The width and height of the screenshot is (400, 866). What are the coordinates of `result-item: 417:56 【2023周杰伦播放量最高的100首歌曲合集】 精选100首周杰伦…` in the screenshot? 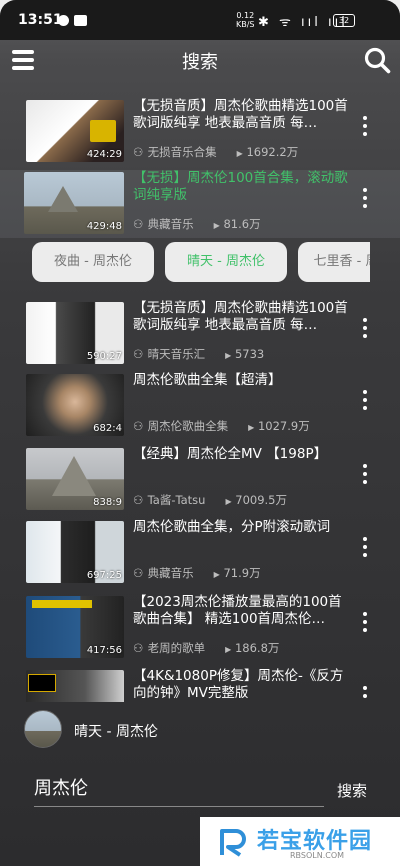 It's located at (200, 628).